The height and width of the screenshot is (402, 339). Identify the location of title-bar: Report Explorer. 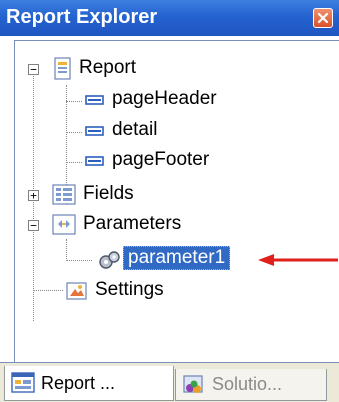
(169, 18).